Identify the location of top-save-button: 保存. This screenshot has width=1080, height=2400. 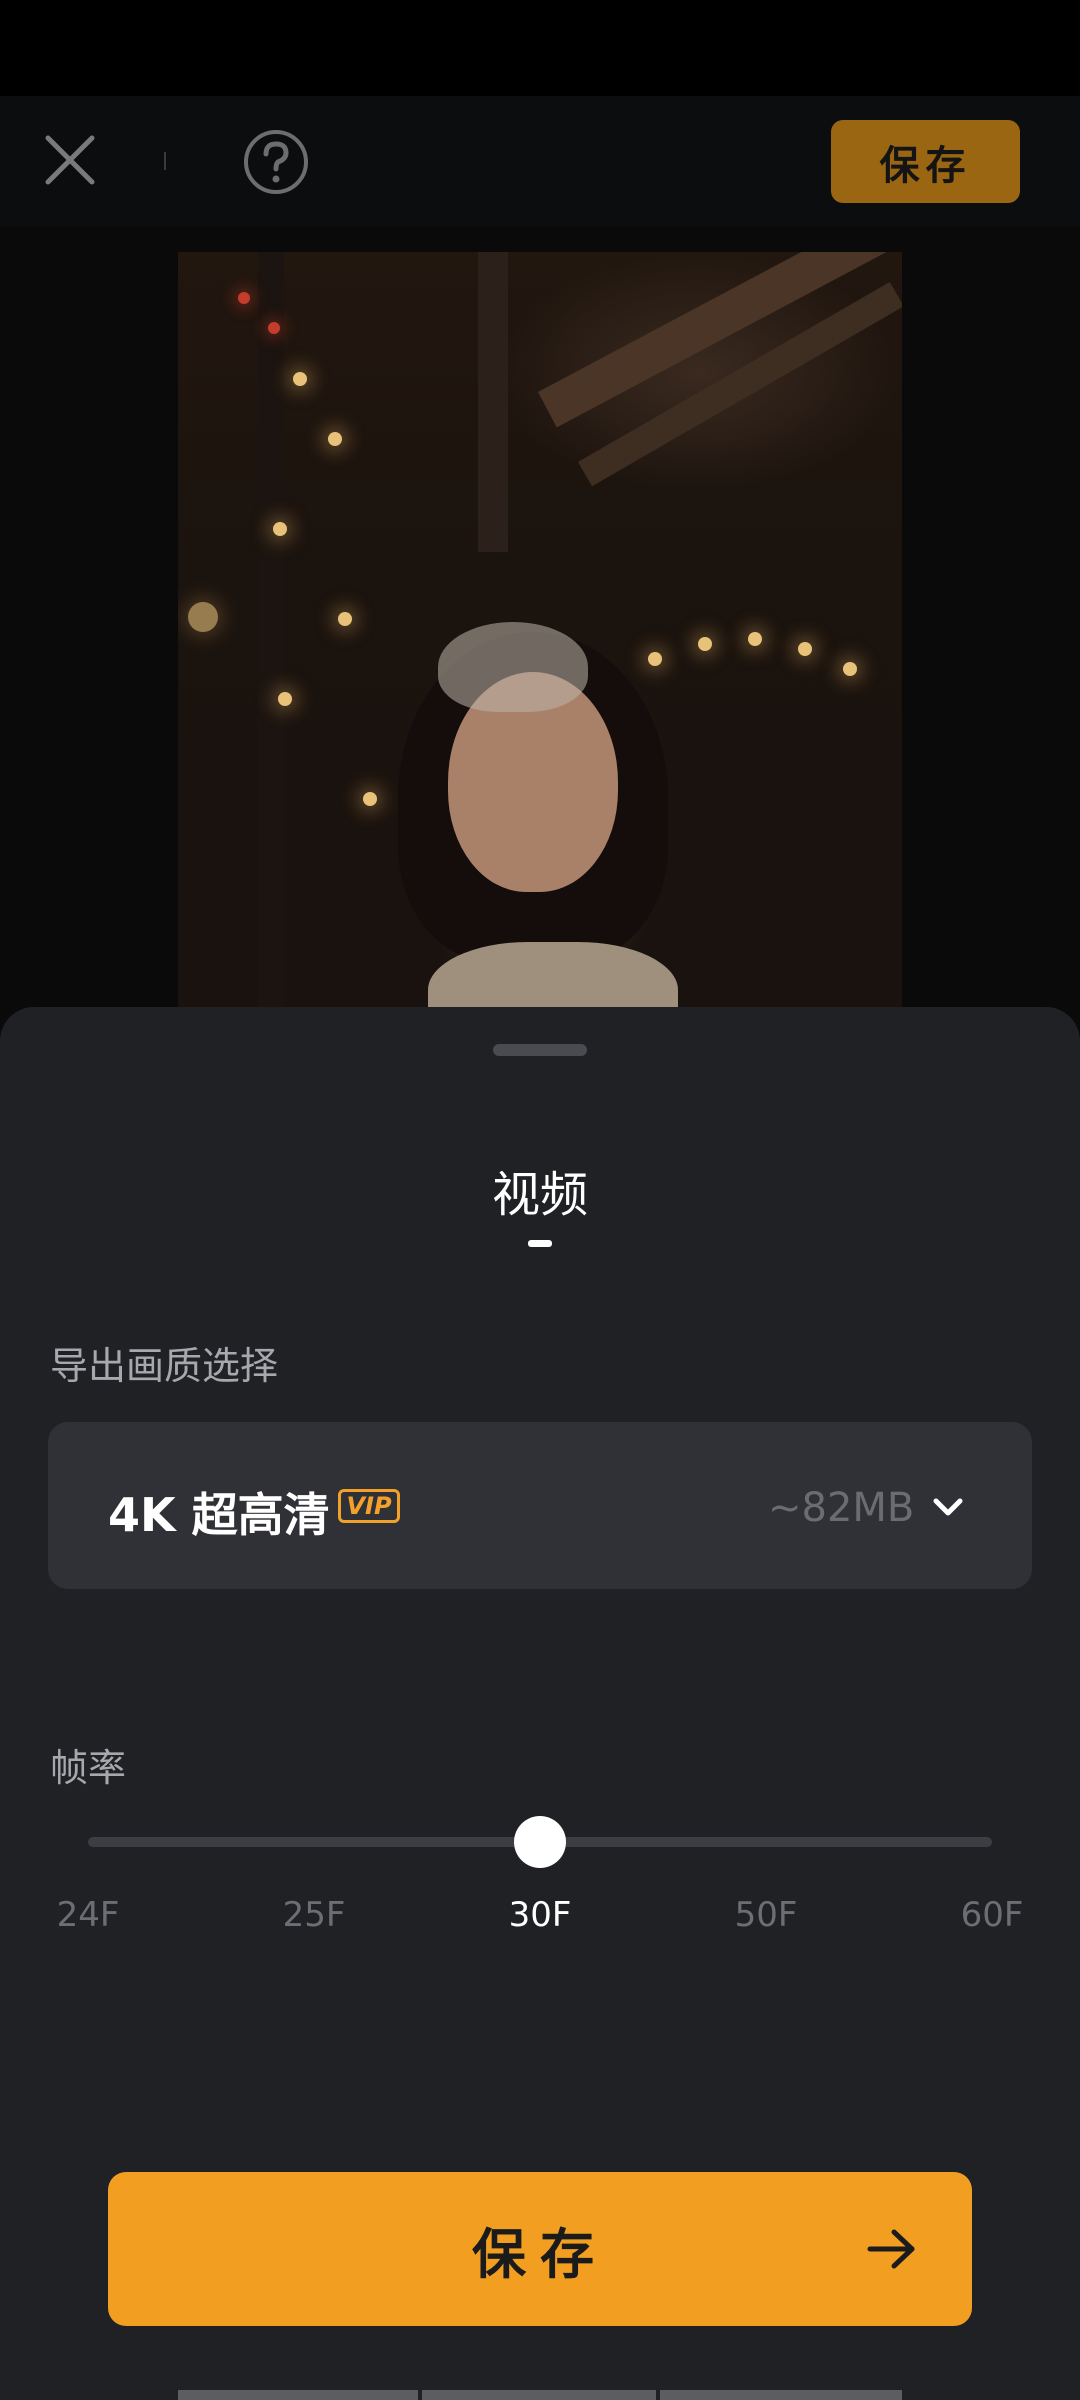
(925, 161).